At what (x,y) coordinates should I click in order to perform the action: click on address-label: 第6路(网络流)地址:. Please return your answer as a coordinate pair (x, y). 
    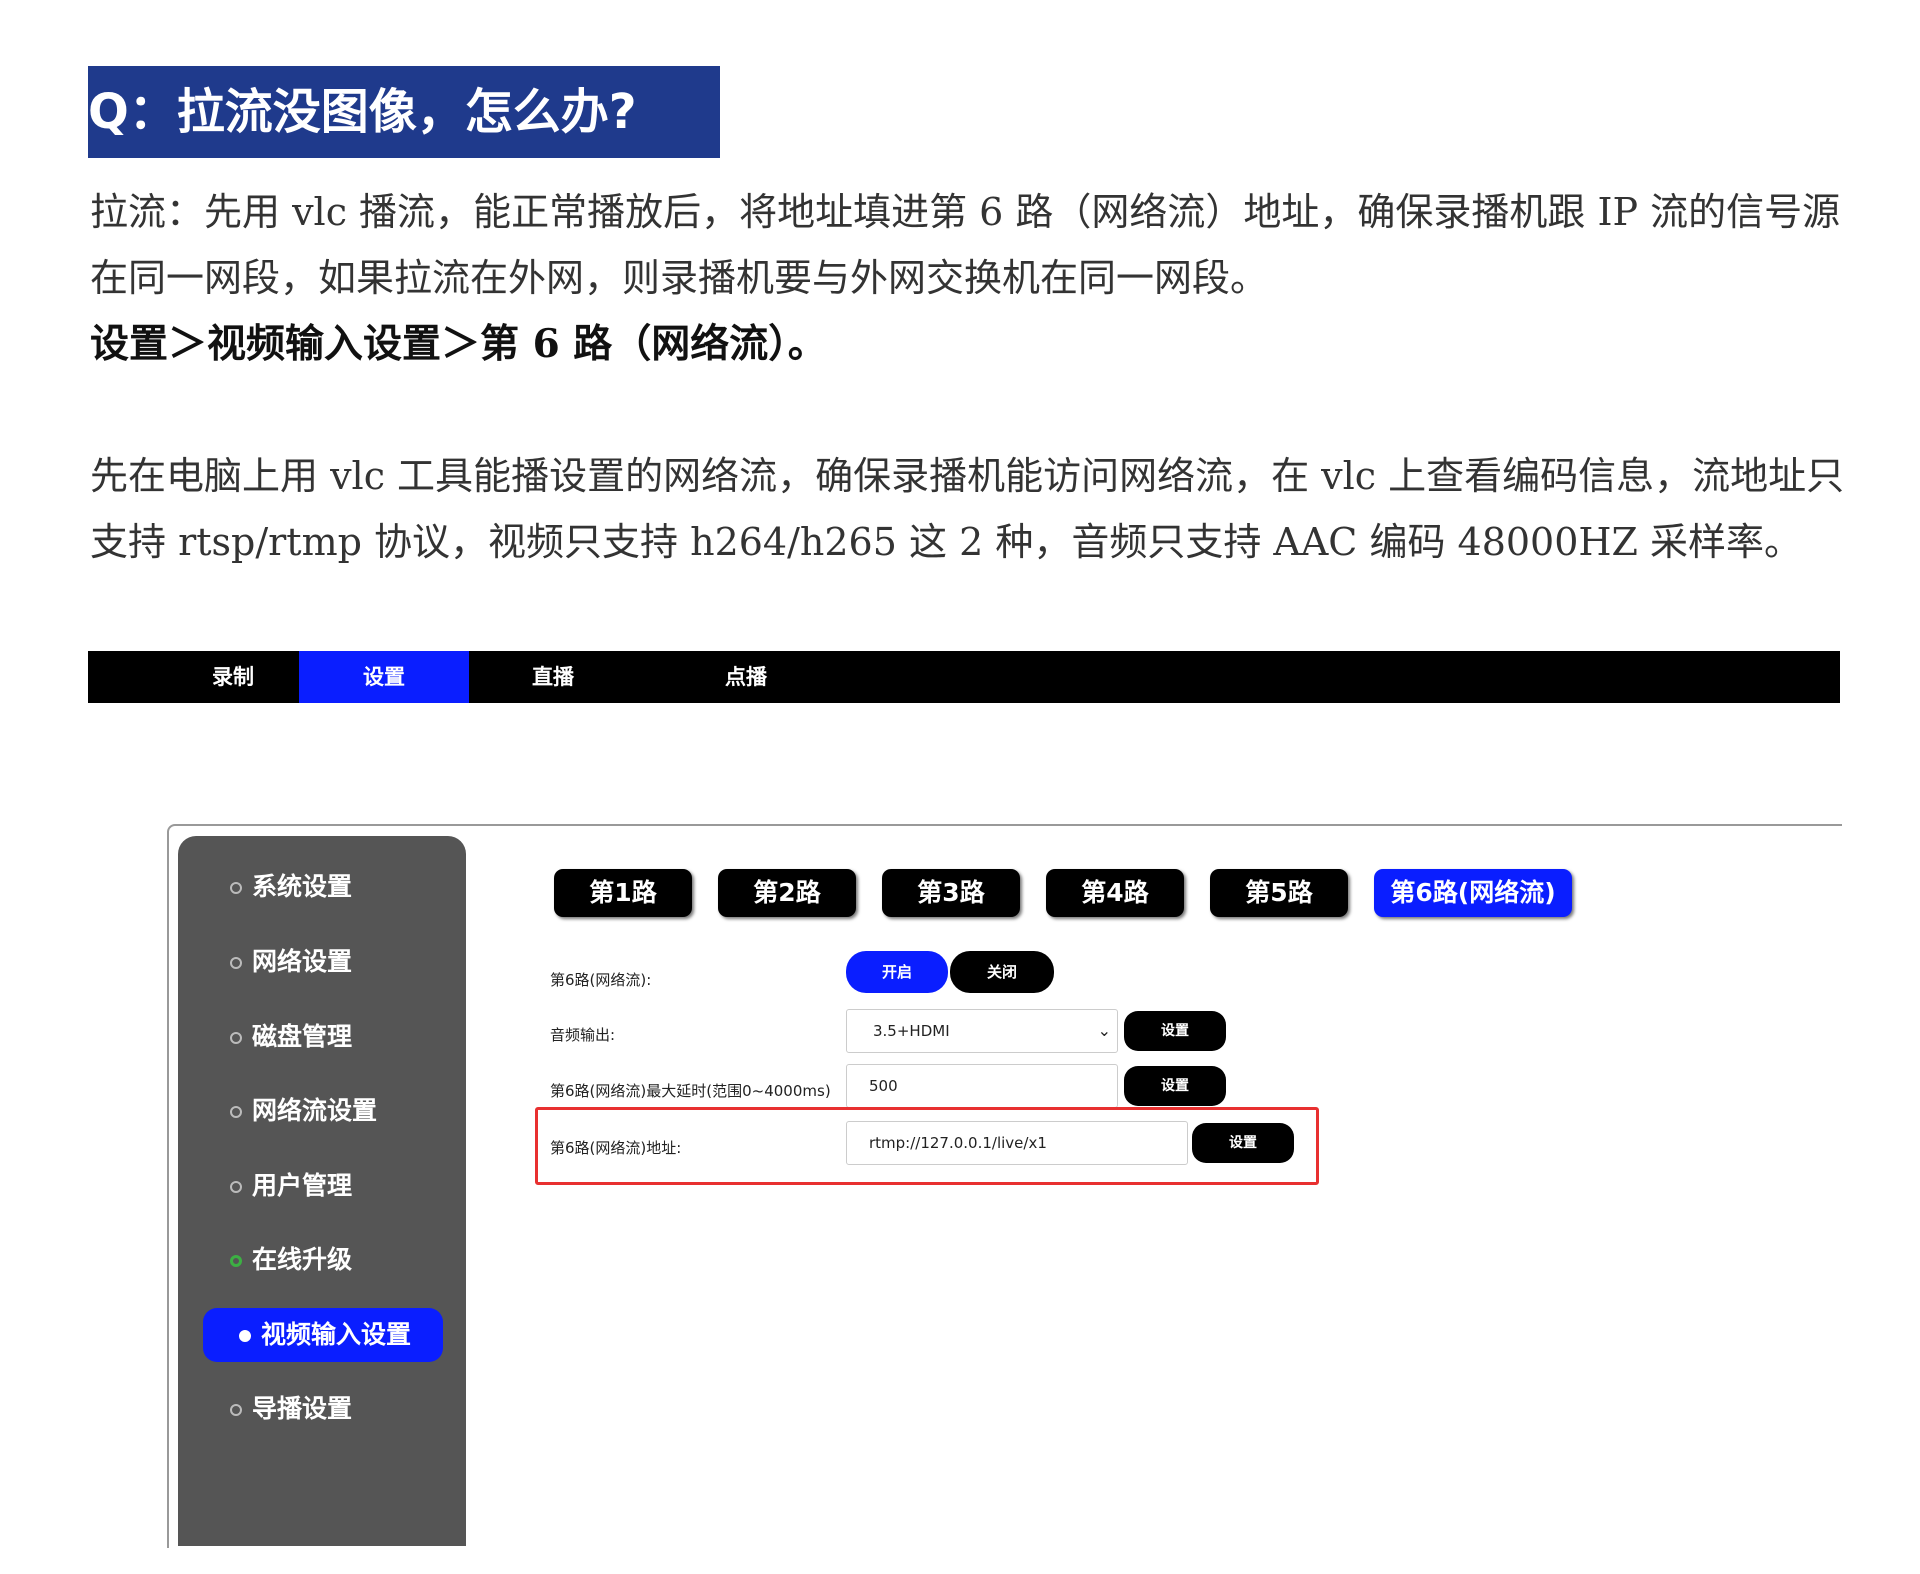
    Looking at the image, I should click on (616, 1148).